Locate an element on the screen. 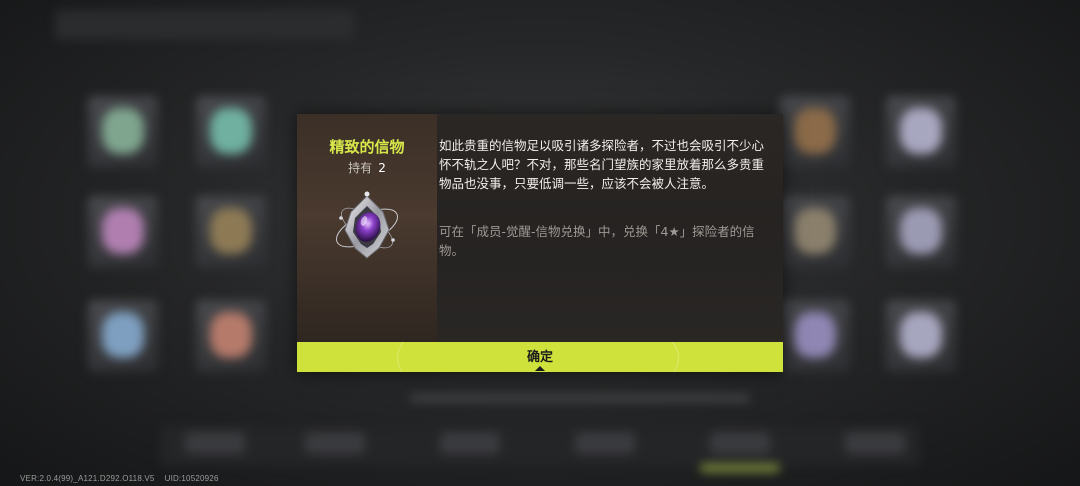 This screenshot has height=486, width=1080. item-info-panel: 精致的信物 持有 2 is located at coordinates (367, 228).